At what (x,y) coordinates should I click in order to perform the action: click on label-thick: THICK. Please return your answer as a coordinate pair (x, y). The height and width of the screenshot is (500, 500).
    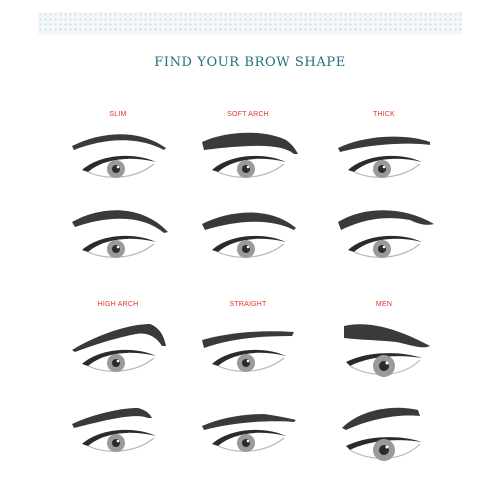
    Looking at the image, I should click on (384, 114).